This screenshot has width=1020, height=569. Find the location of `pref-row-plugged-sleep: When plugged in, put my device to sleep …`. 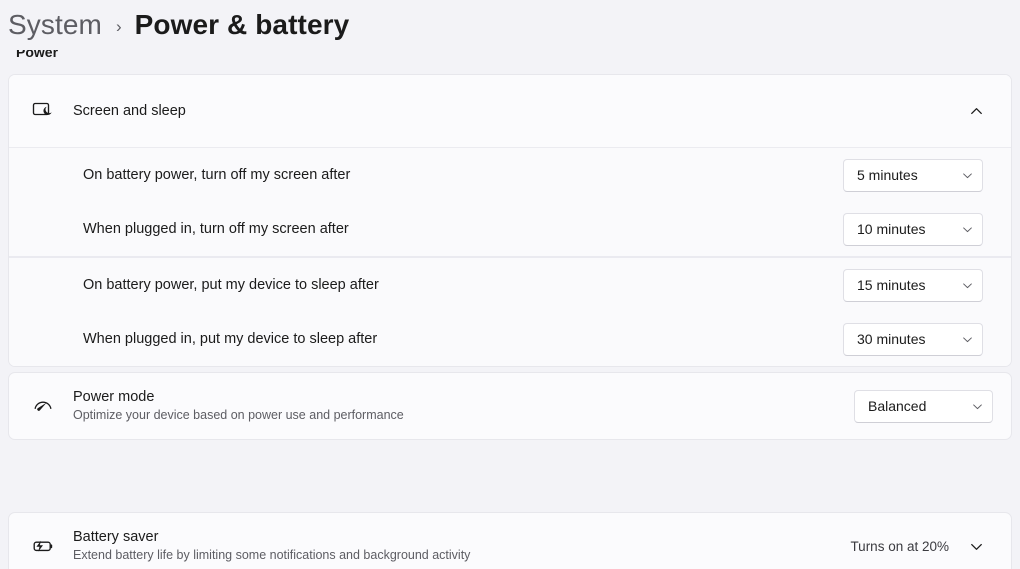

pref-row-plugged-sleep: When plugged in, put my device to sleep … is located at coordinates (510, 339).